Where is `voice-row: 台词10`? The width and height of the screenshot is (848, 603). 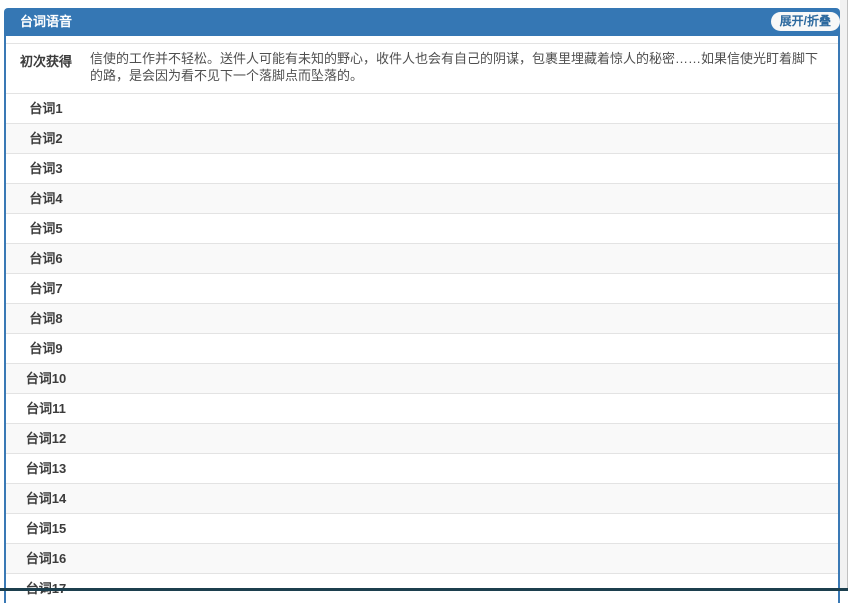
voice-row: 台词10 is located at coordinates (422, 378).